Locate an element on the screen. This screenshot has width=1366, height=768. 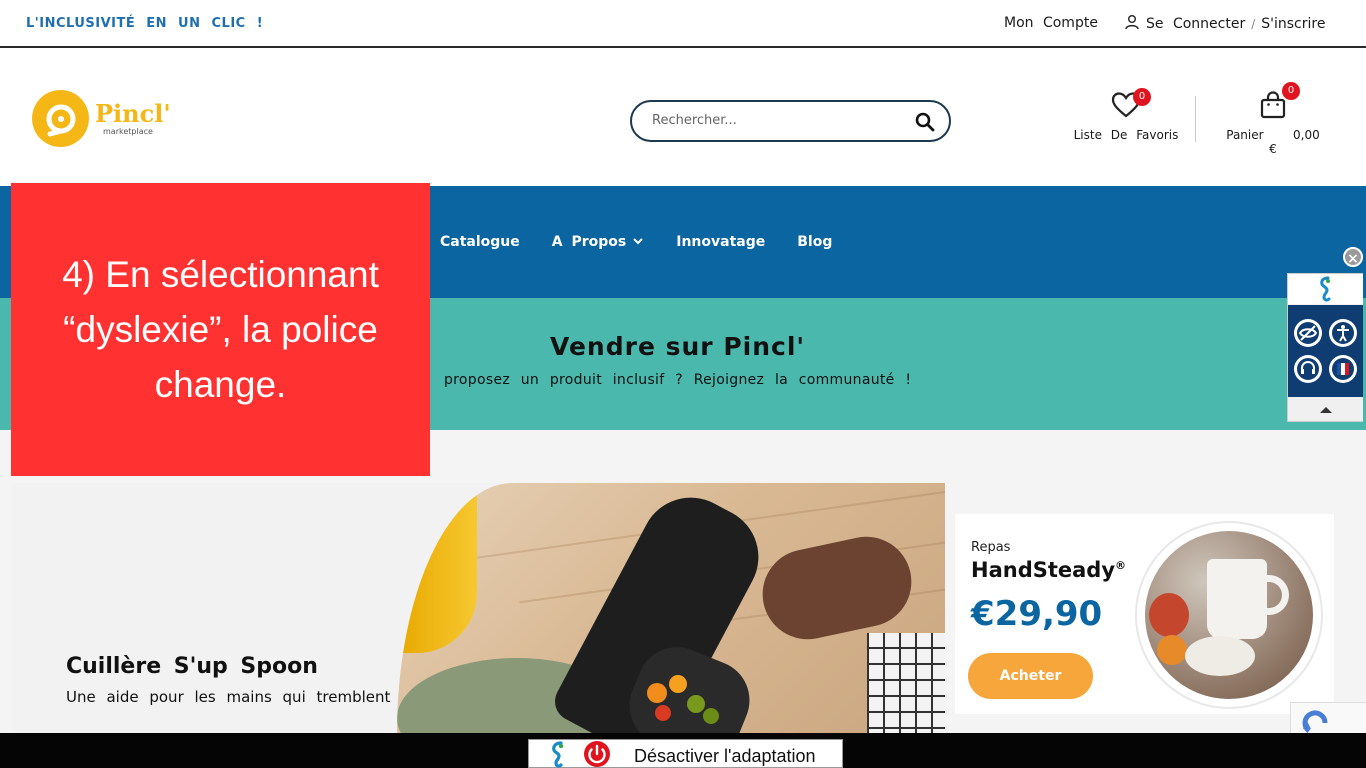
nav-item-blog: Blog is located at coordinates (814, 242).